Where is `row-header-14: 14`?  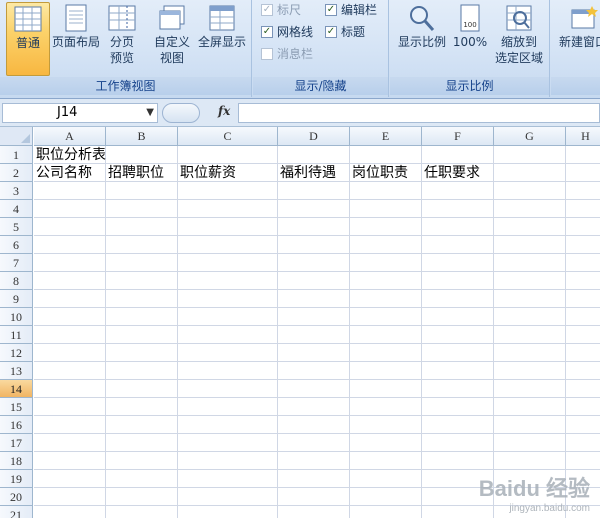 row-header-14: 14 is located at coordinates (16, 389).